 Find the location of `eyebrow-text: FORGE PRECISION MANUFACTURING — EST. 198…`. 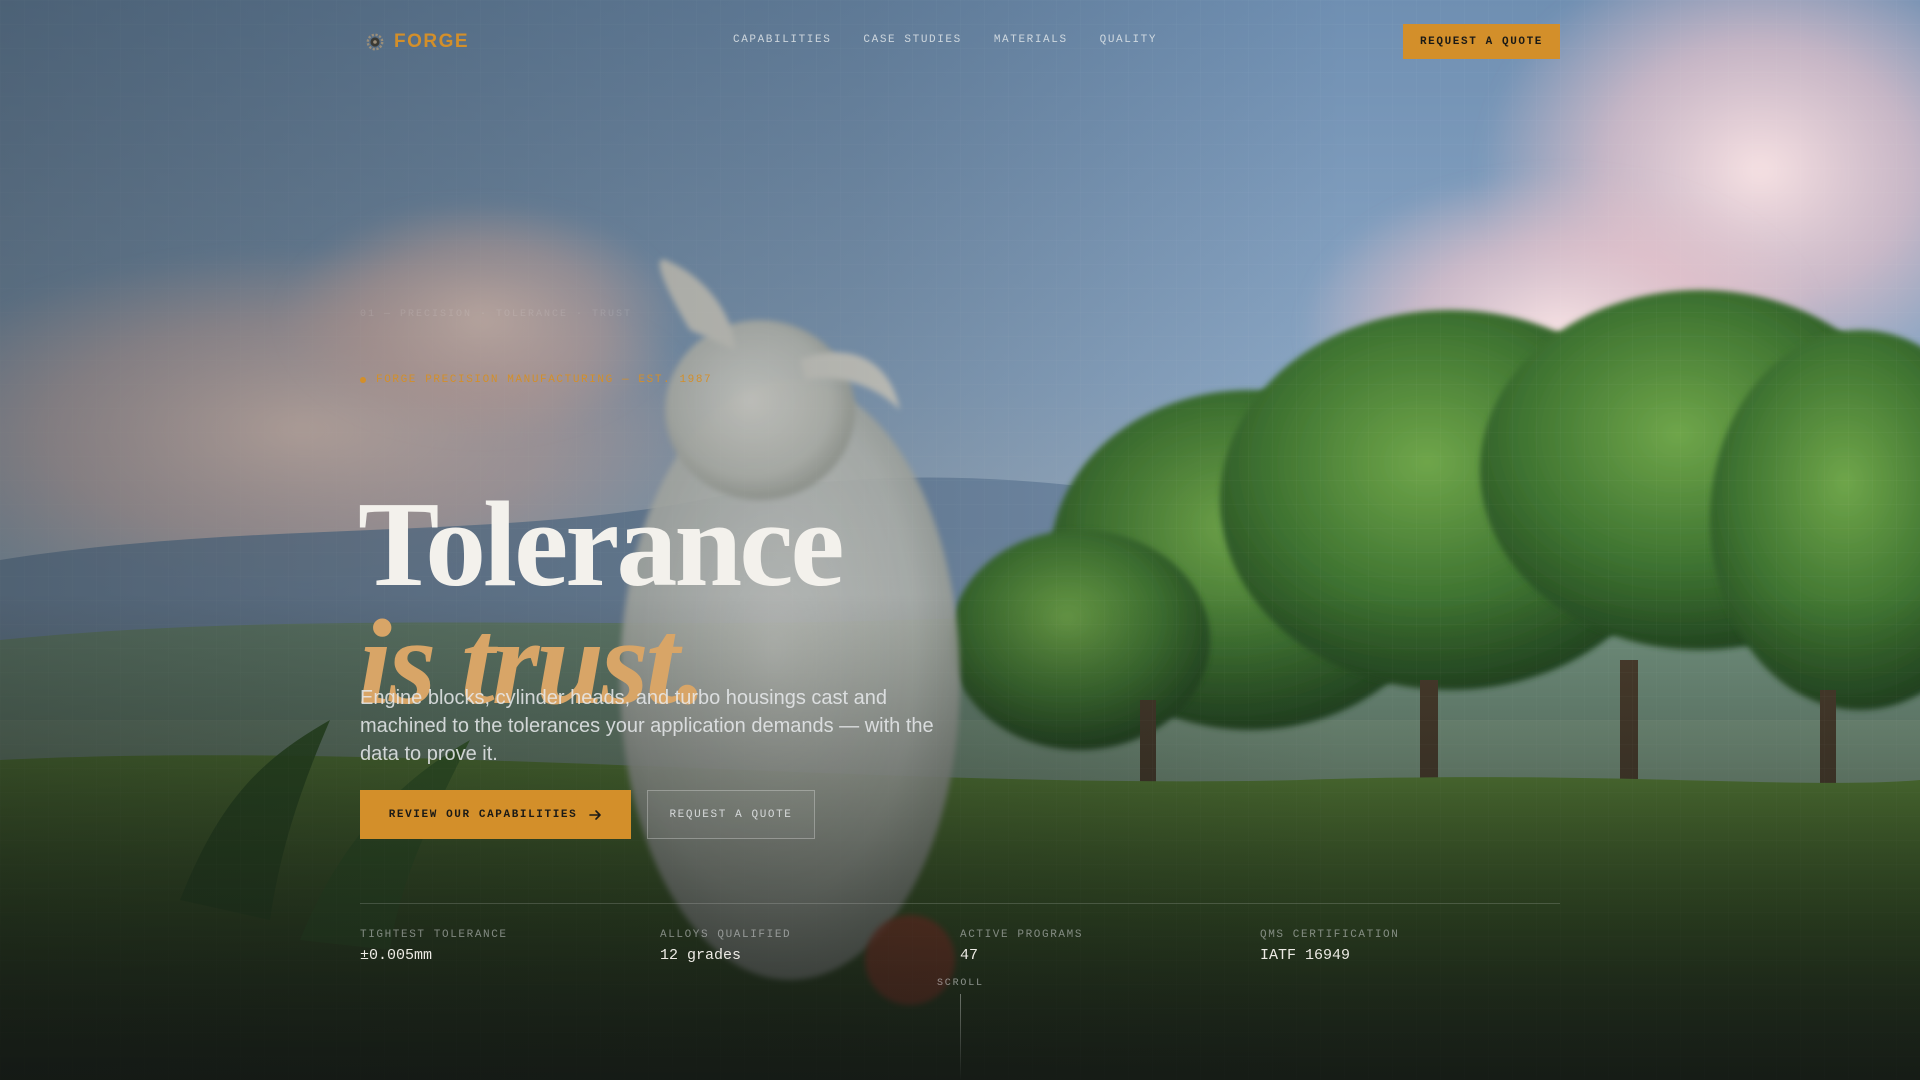

eyebrow-text: FORGE PRECISION MANUFACTURING — EST. 198… is located at coordinates (544, 380).